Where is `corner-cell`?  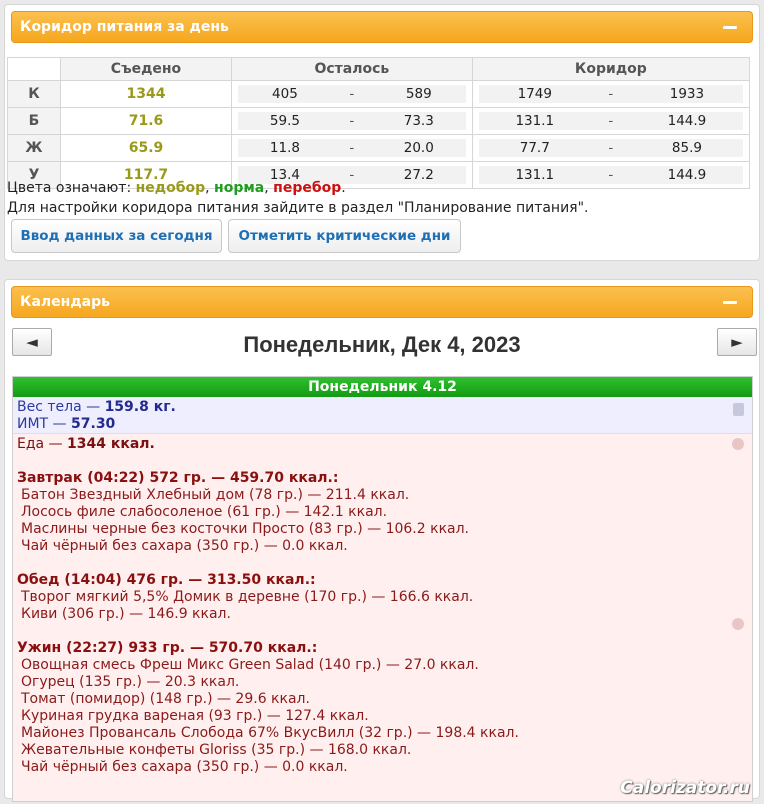 corner-cell is located at coordinates (34, 69).